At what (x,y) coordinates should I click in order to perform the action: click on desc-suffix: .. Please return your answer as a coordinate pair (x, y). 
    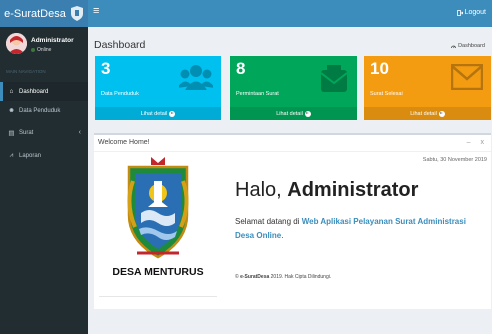
    Looking at the image, I should click on (282, 235).